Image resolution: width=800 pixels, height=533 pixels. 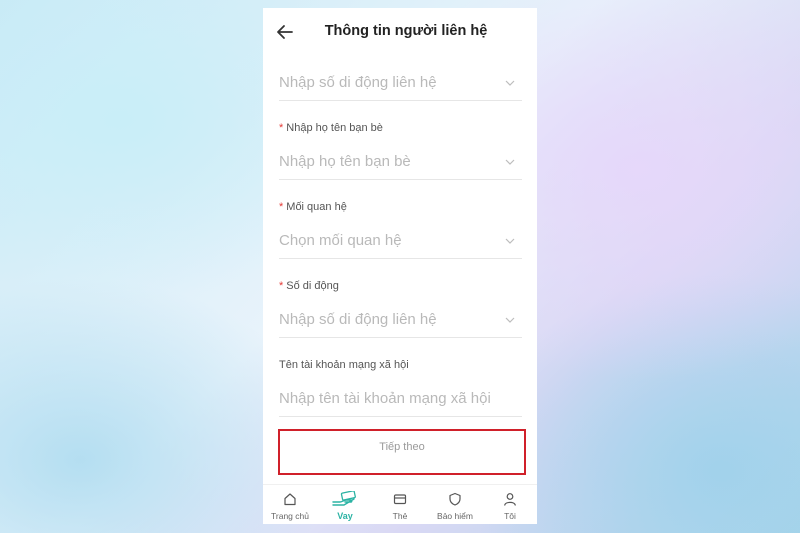 I want to click on tab-label: Vay, so click(x=345, y=516).